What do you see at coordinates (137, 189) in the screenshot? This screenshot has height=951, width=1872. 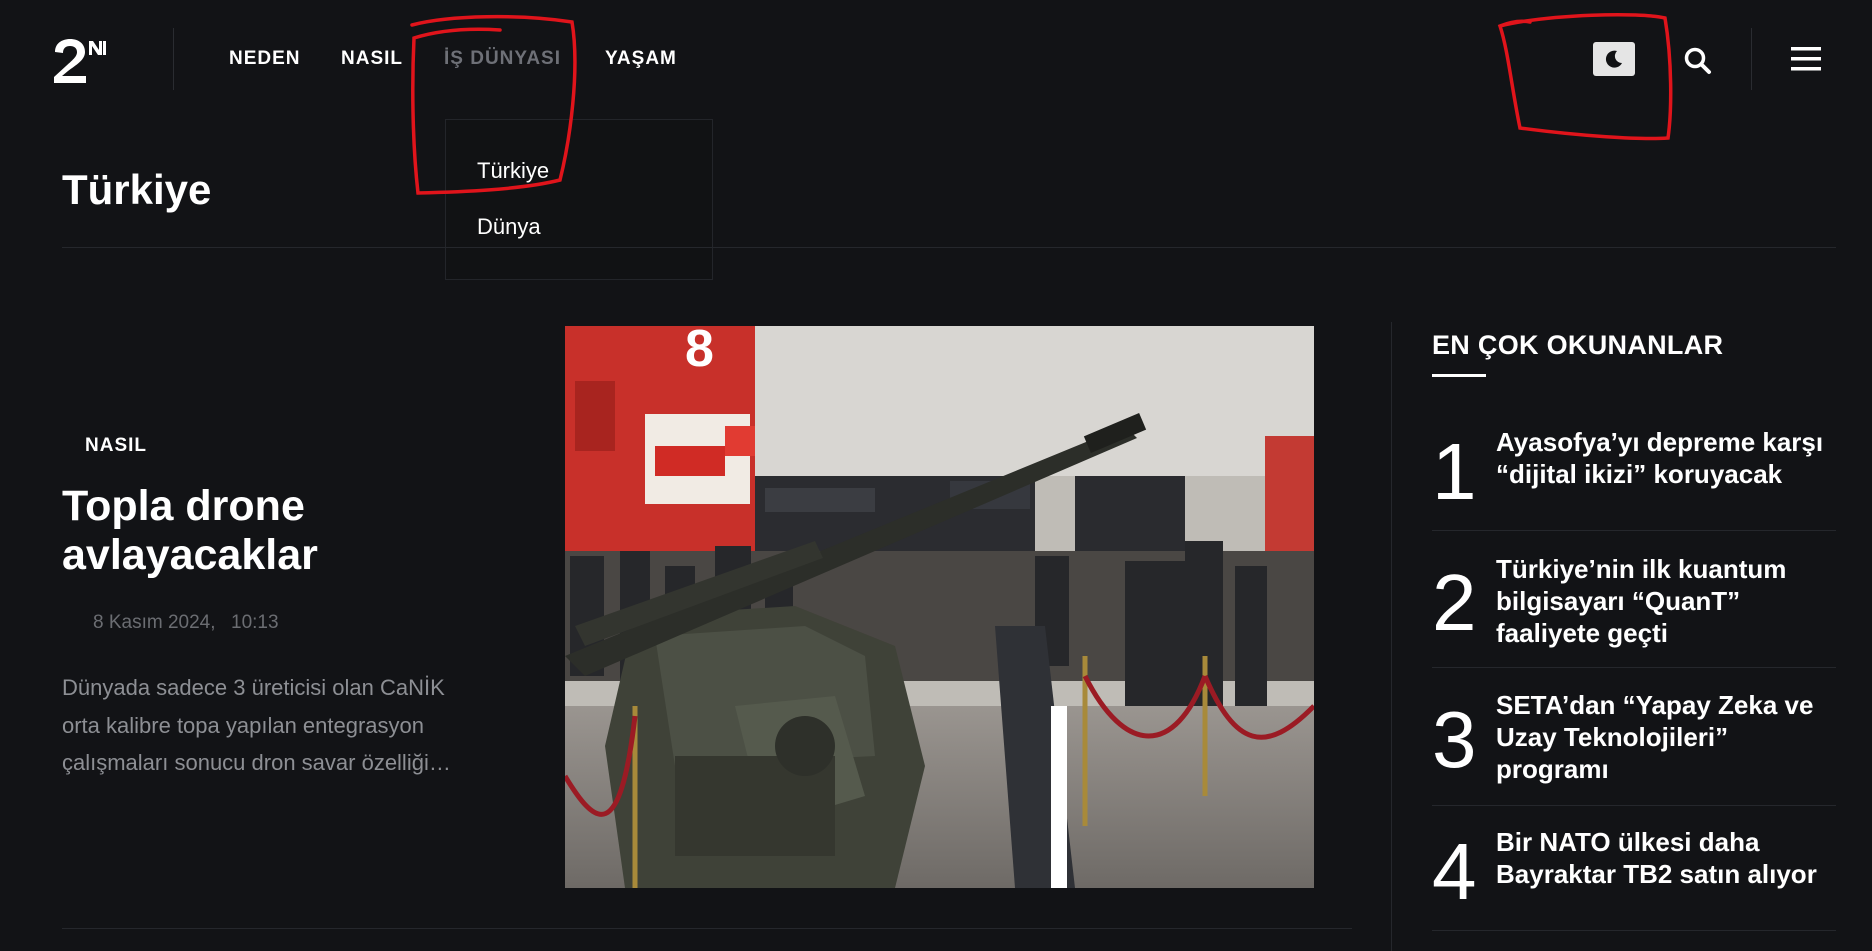 I see `page-title: Türkiye` at bounding box center [137, 189].